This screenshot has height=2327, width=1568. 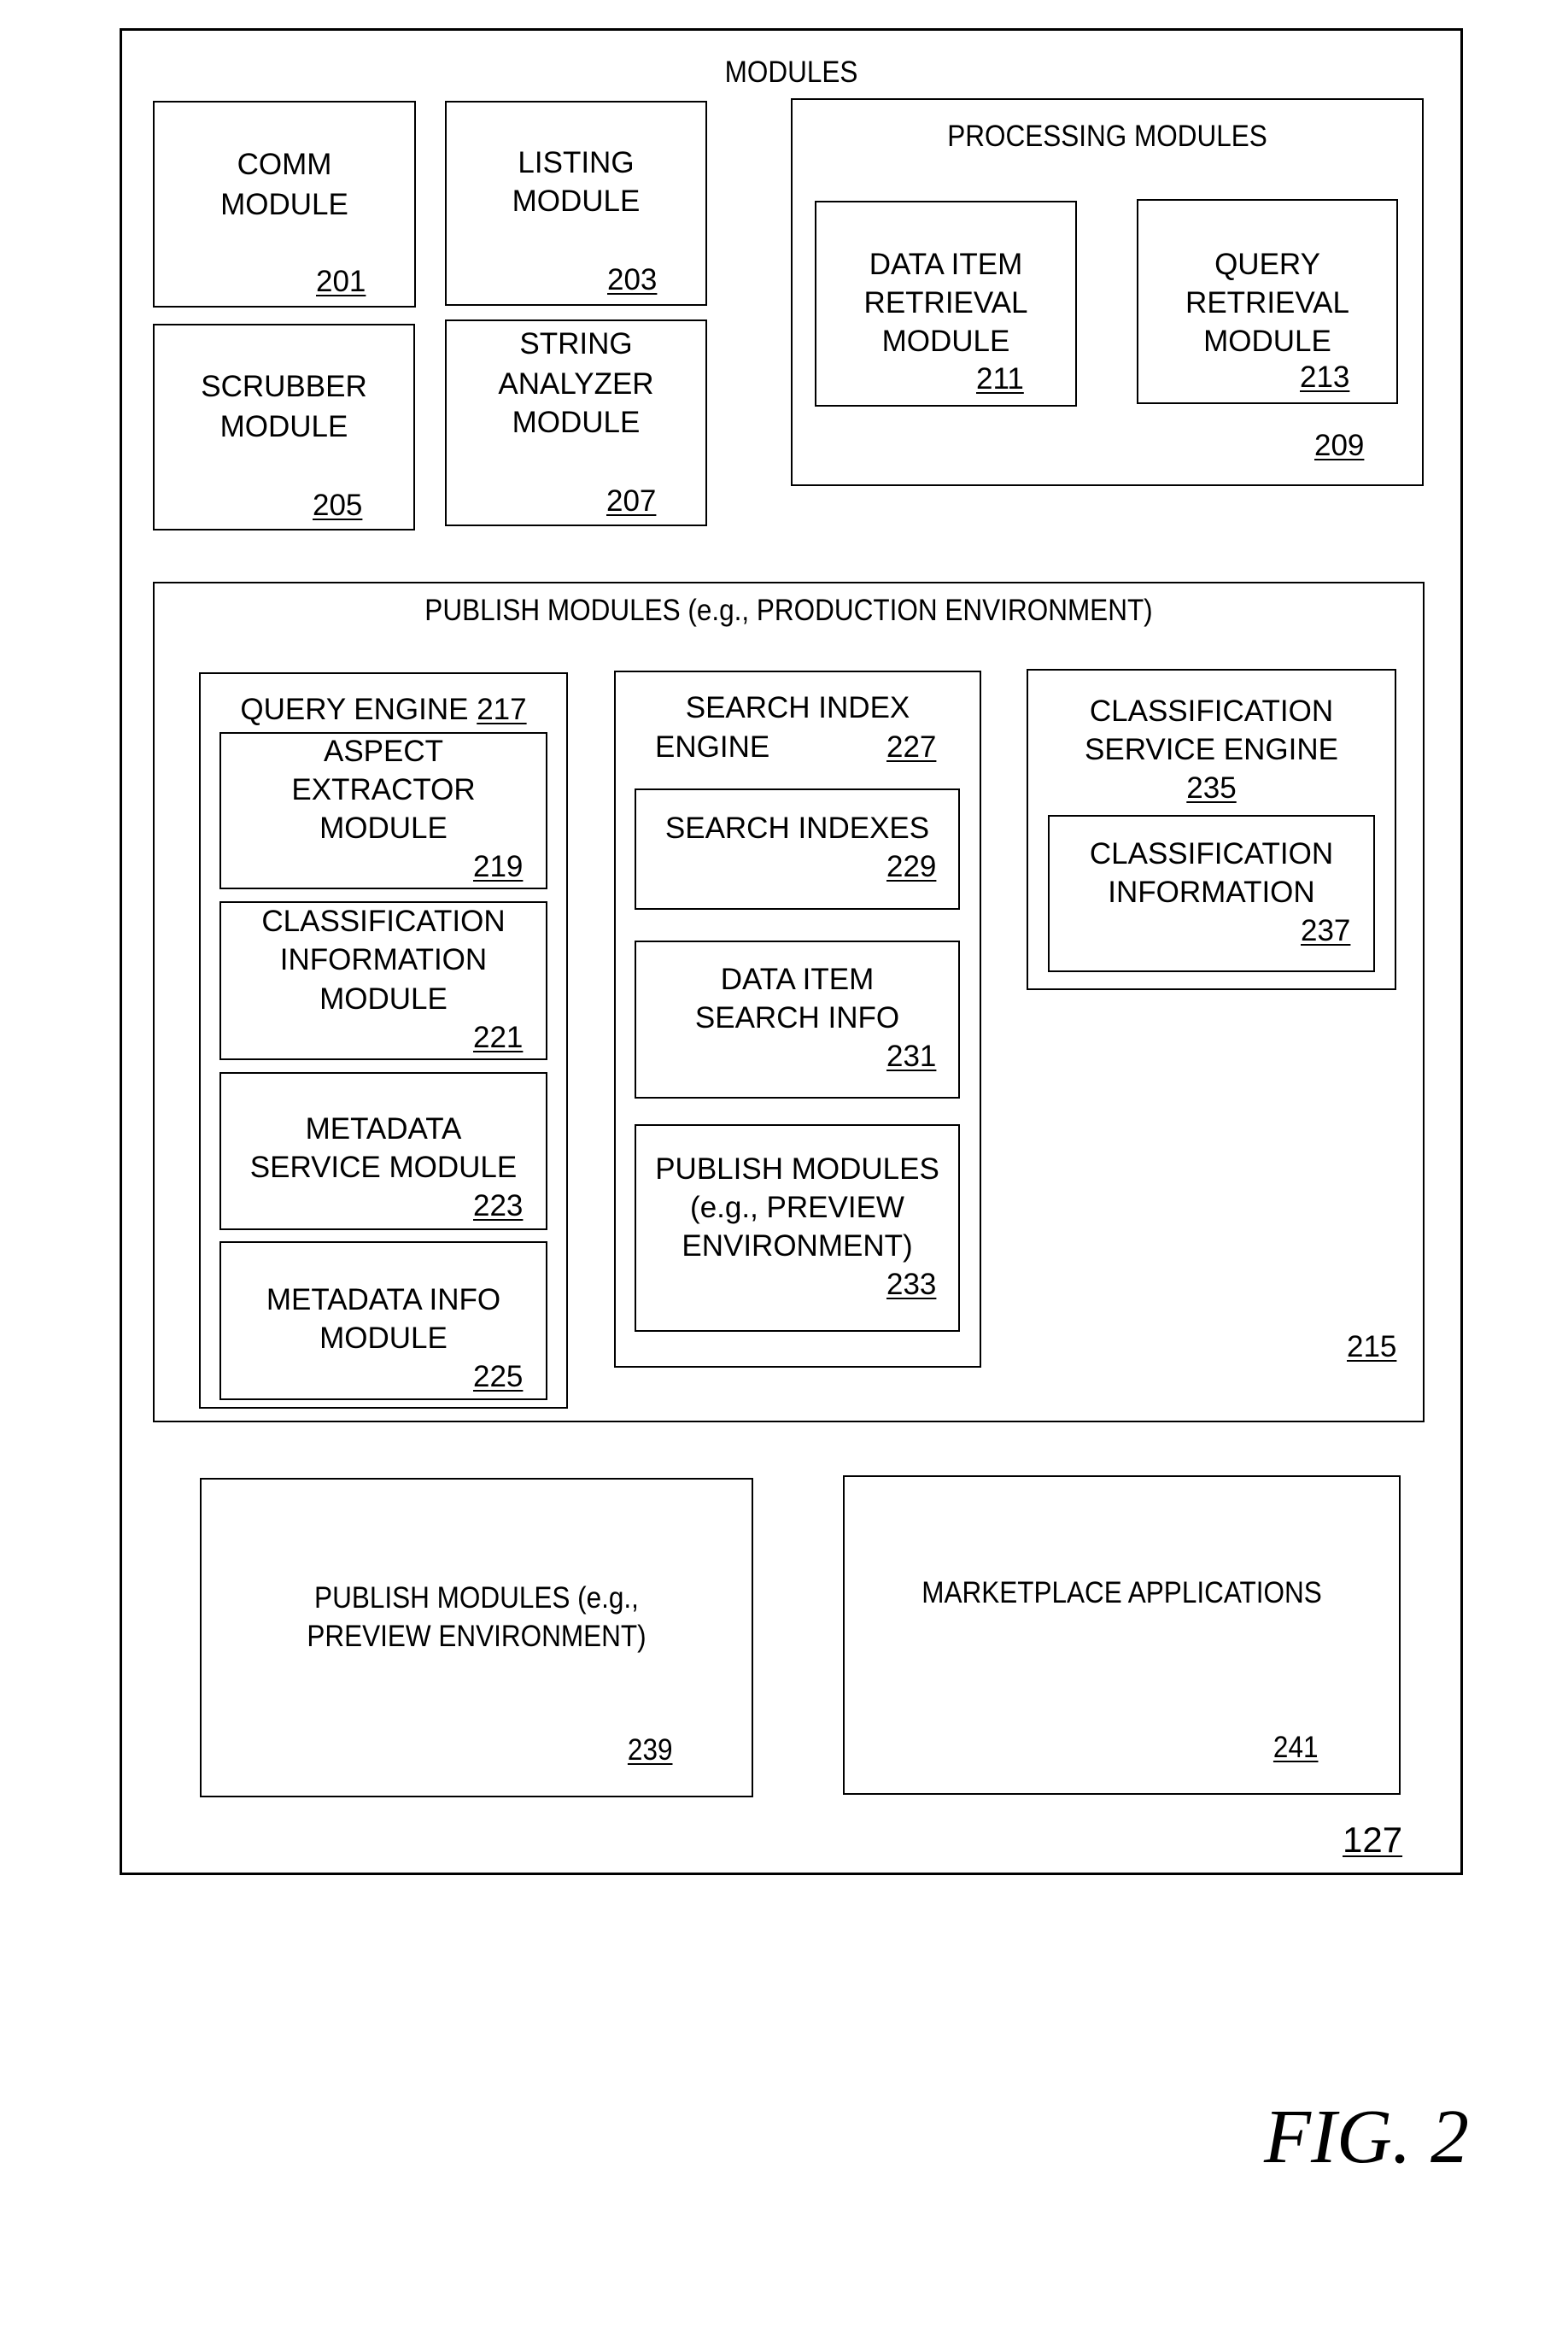 What do you see at coordinates (383, 828) in the screenshot?
I see `aspect-extractor-label-line3: MODULE` at bounding box center [383, 828].